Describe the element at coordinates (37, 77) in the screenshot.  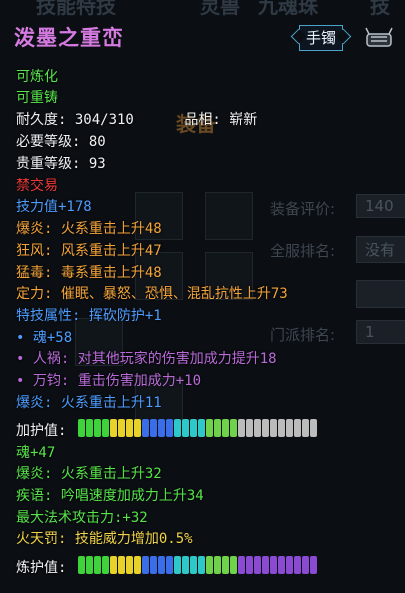
I see `stat-line: 可炼化` at that location.